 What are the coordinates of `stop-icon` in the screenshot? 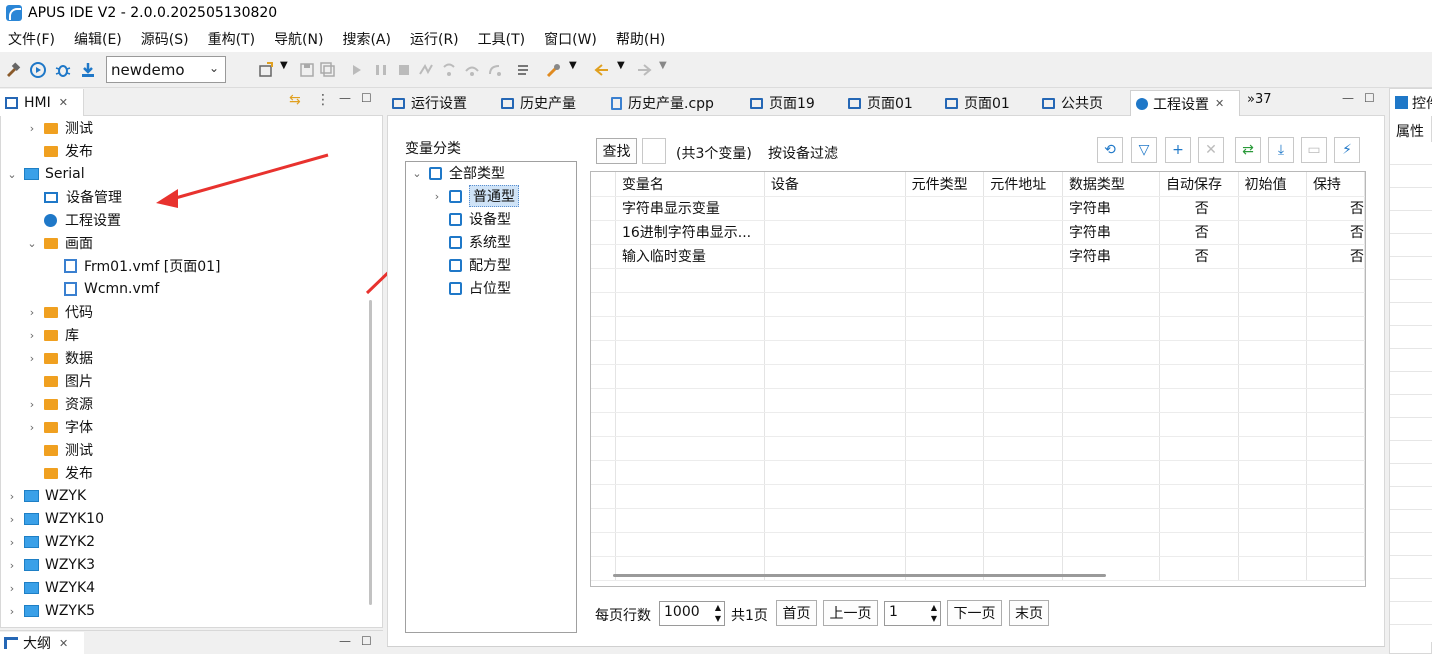 It's located at (404, 70).